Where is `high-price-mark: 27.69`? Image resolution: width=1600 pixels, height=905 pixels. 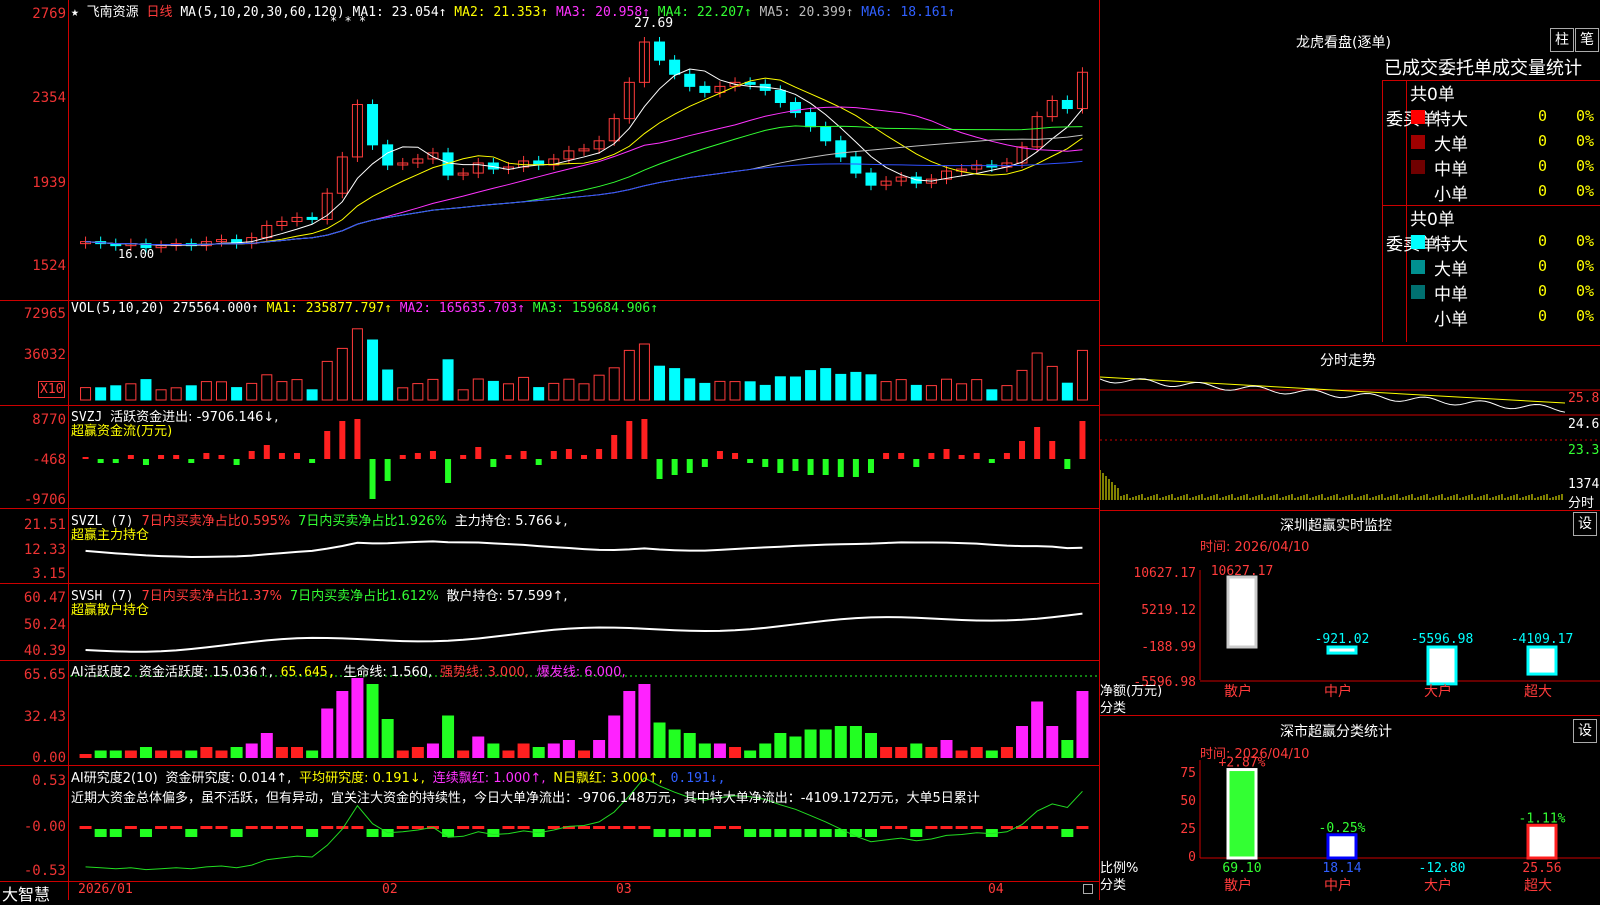
high-price-mark: 27.69 is located at coordinates (654, 23).